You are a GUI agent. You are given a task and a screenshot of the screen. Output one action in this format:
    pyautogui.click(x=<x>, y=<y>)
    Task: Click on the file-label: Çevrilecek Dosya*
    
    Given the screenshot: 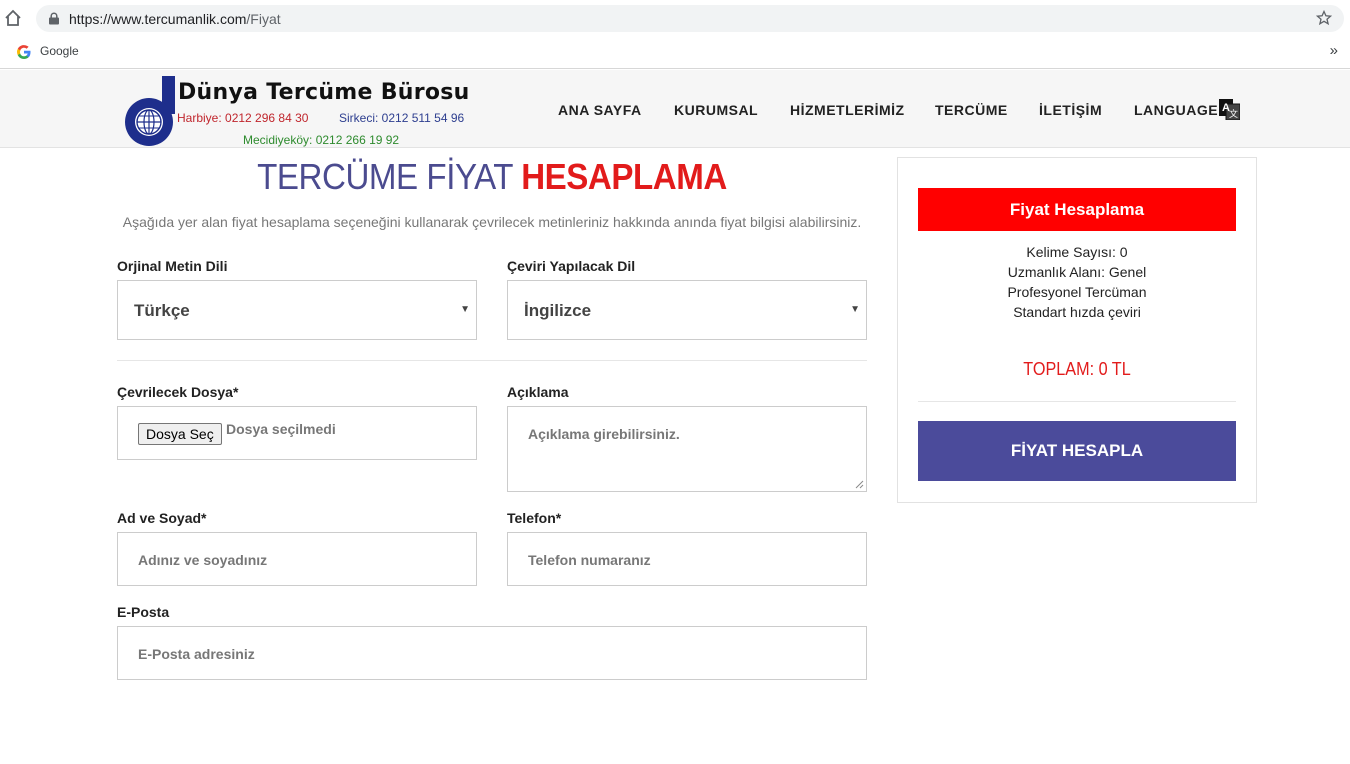 What is the action you would take?
    pyautogui.click(x=178, y=392)
    